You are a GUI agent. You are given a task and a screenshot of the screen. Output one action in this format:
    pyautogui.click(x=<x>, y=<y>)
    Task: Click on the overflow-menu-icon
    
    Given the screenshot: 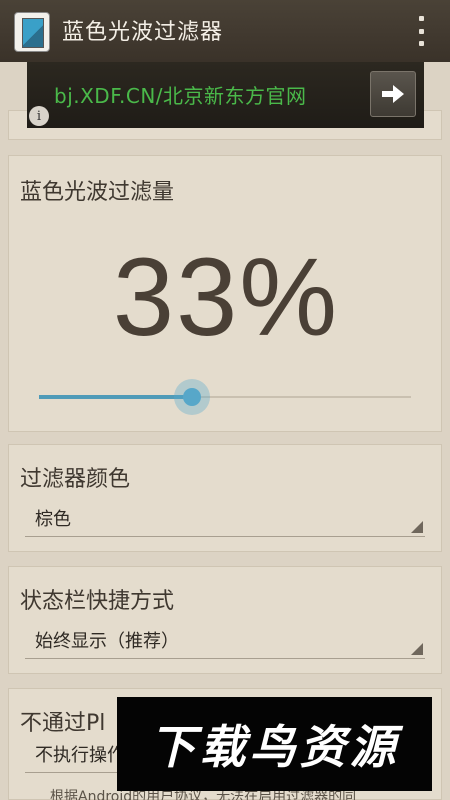 What is the action you would take?
    pyautogui.click(x=421, y=31)
    